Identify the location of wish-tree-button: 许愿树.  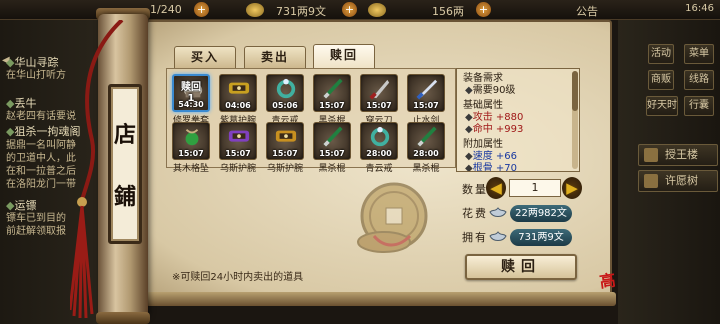
(678, 181).